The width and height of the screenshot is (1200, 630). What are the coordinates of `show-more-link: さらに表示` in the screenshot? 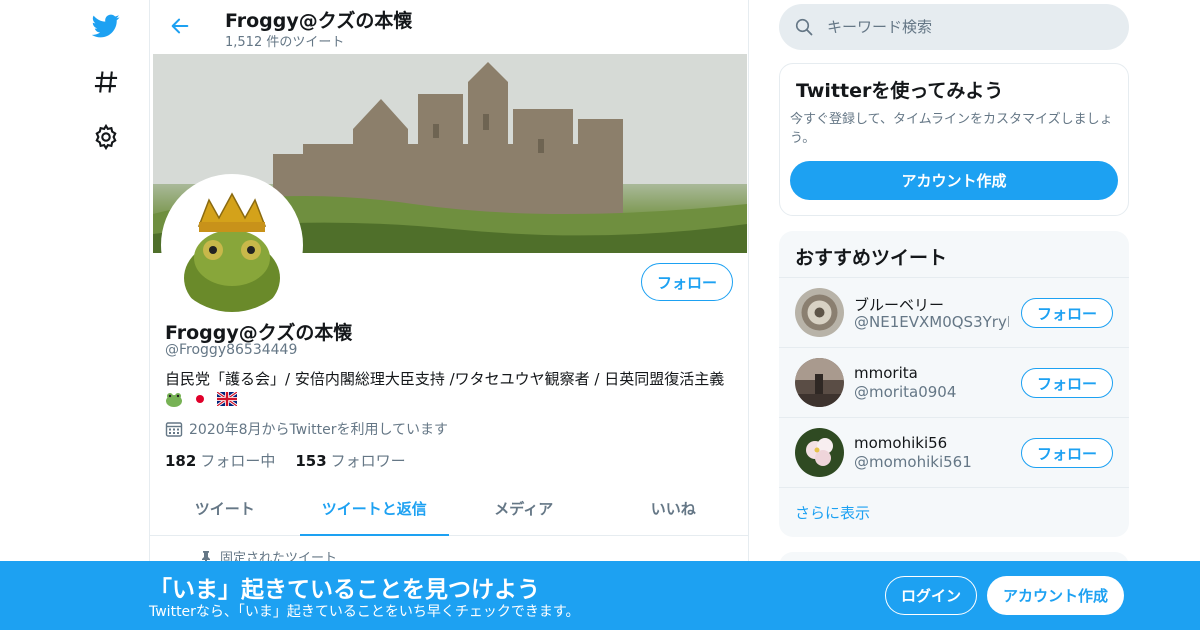 It's located at (954, 512).